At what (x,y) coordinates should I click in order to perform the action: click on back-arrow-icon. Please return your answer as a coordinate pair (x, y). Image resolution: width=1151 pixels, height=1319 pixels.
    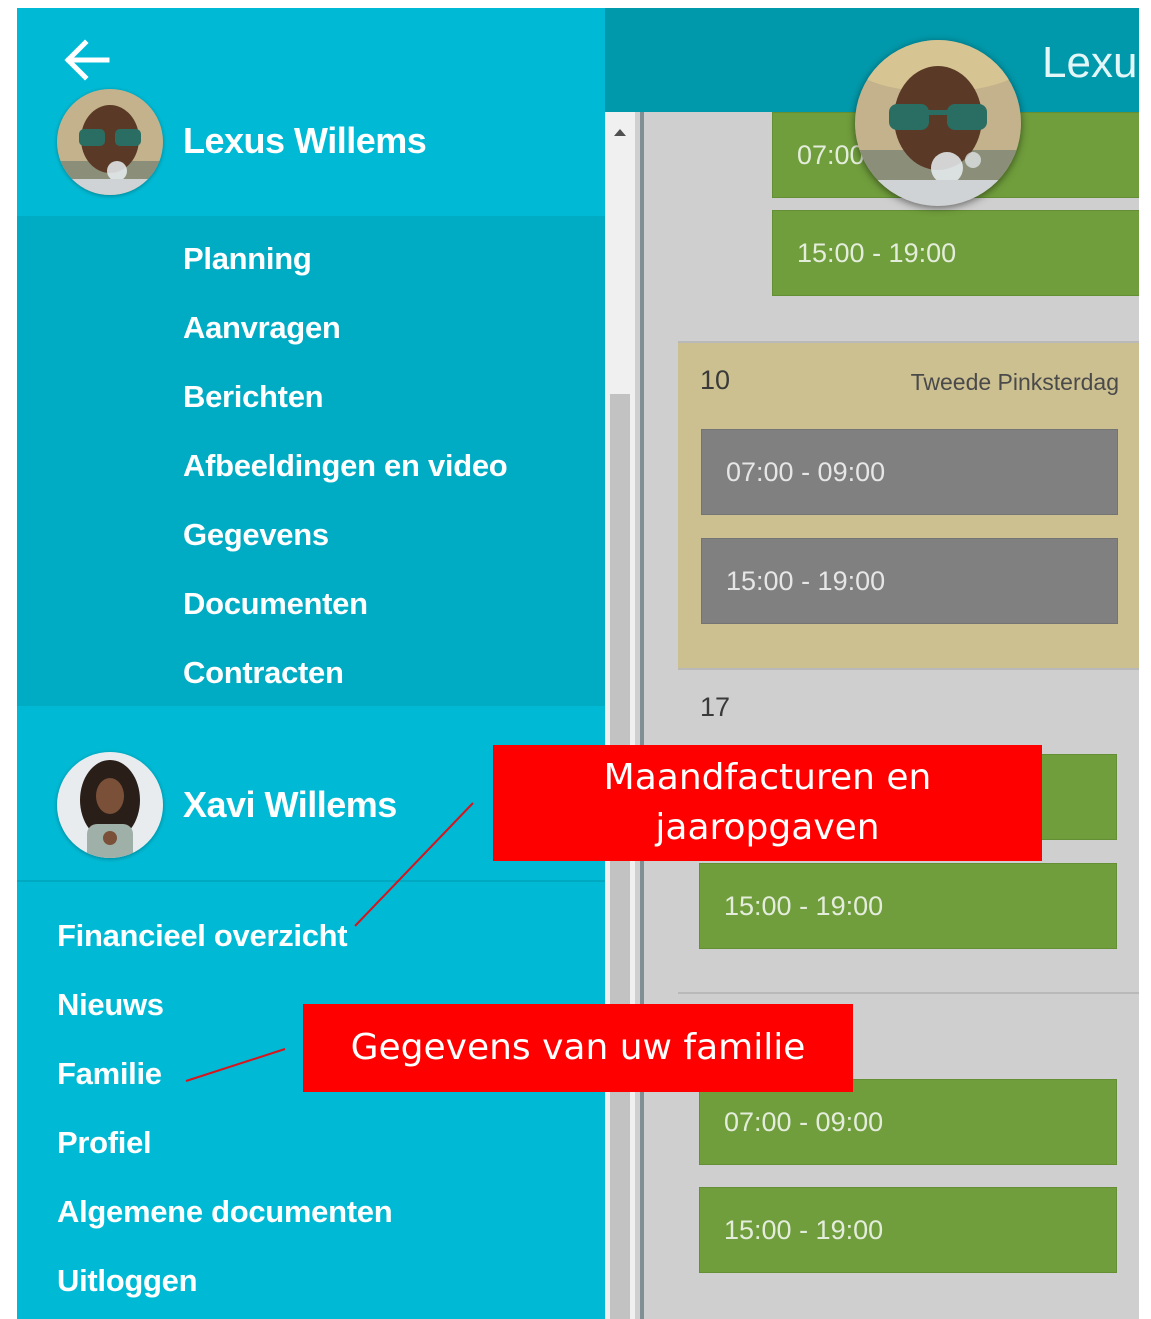
    Looking at the image, I should click on (87, 60).